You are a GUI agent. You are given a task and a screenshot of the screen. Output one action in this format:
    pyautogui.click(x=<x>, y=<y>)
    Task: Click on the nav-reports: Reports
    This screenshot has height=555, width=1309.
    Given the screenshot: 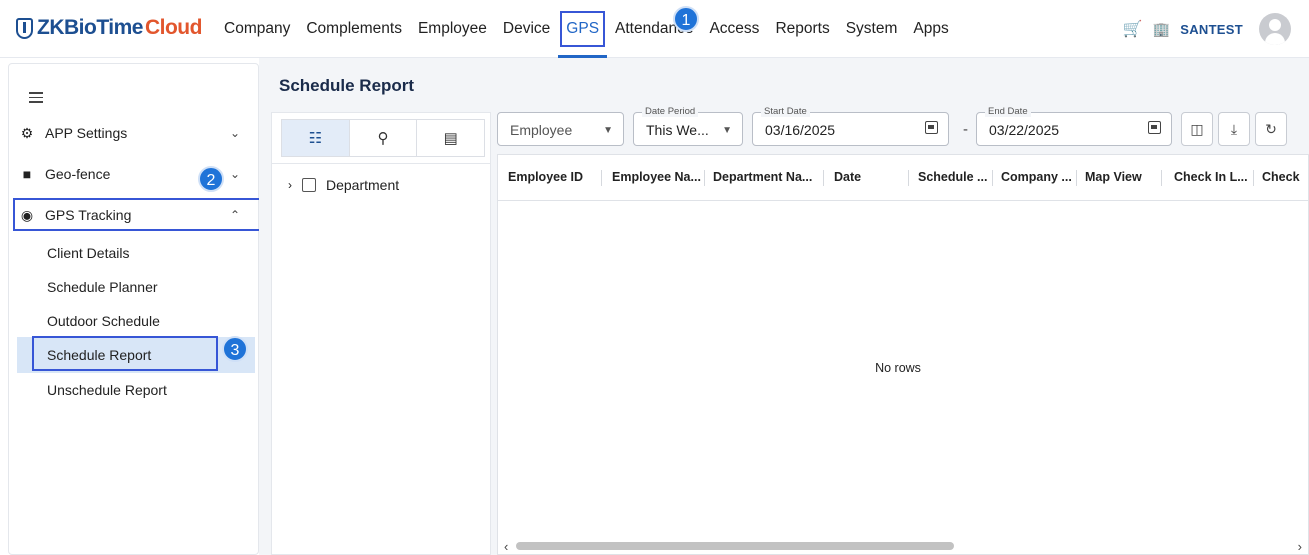 What is the action you would take?
    pyautogui.click(x=802, y=29)
    